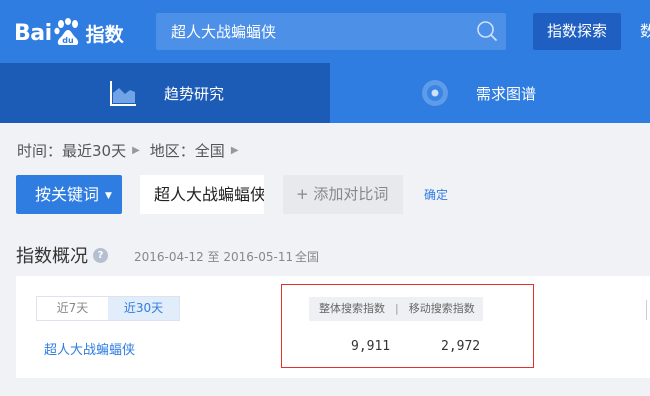  I want to click on confirm-link: 确定, so click(436, 194).